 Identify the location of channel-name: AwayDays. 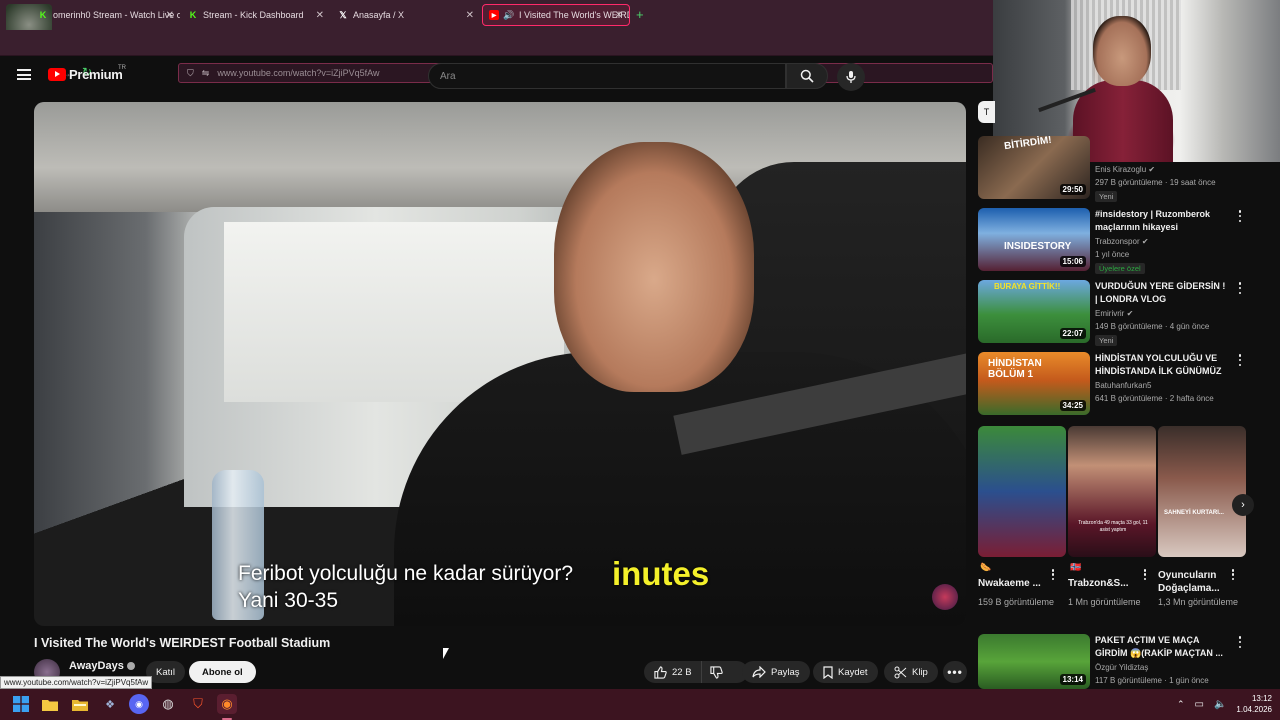
(102, 666).